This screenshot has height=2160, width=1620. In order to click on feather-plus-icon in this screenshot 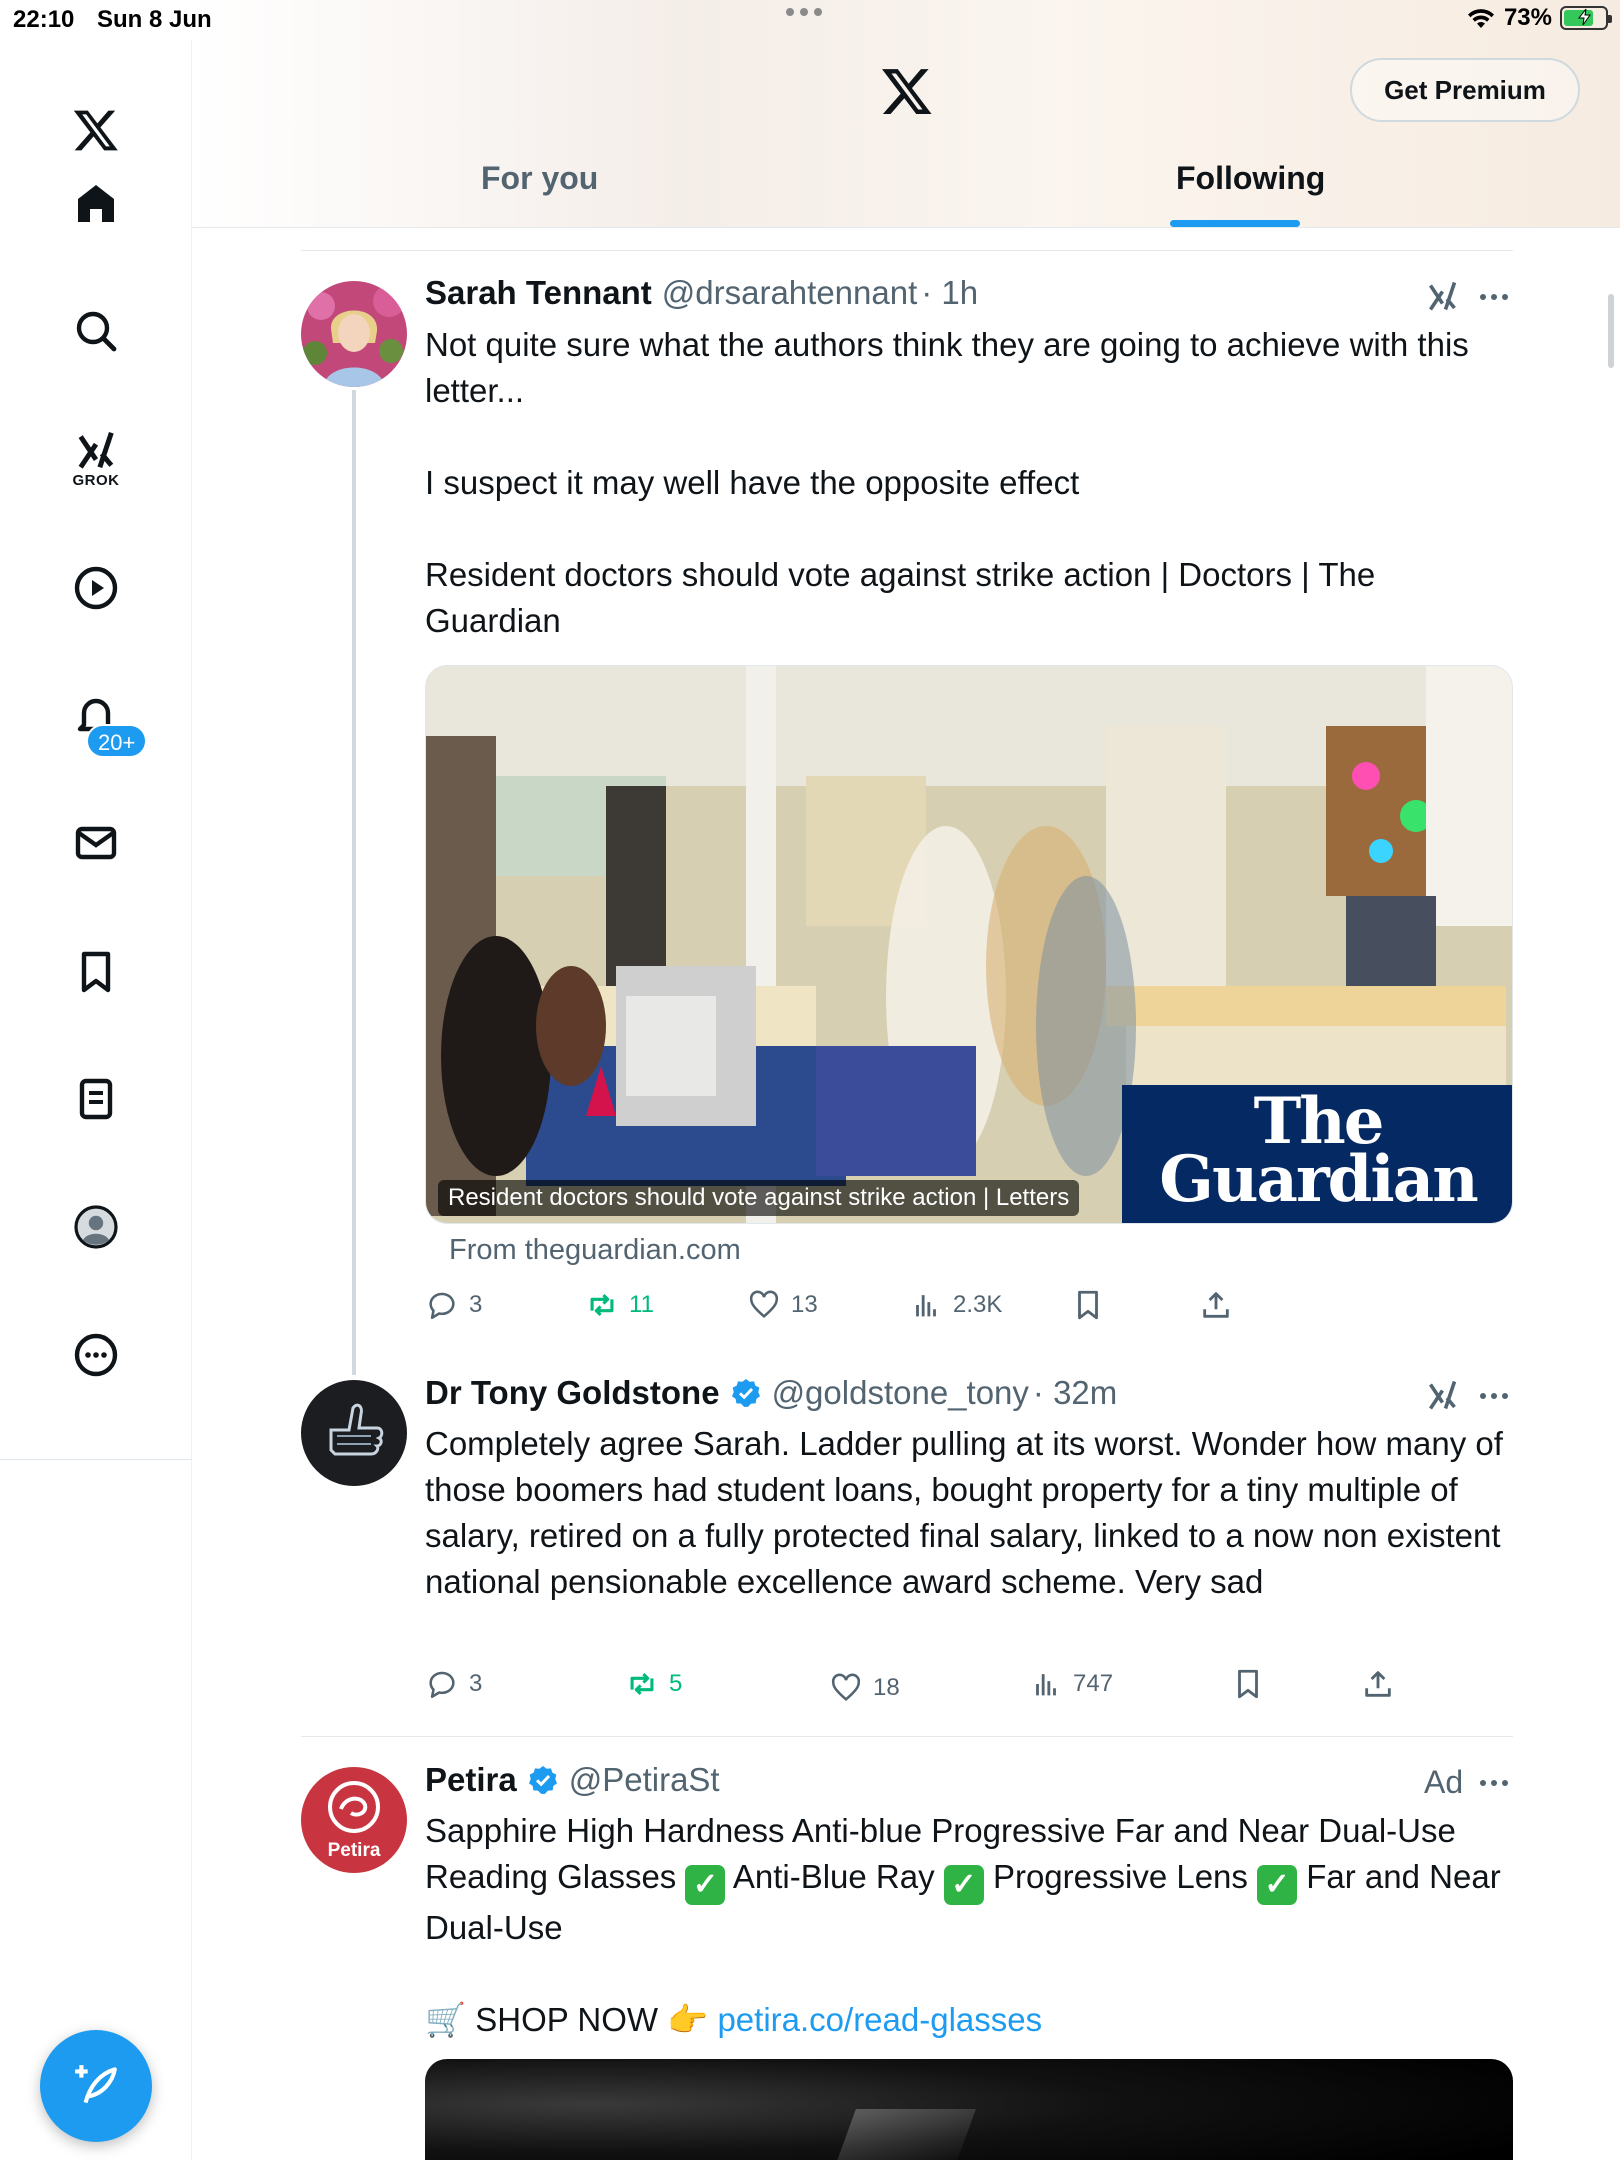, I will do `click(96, 2084)`.